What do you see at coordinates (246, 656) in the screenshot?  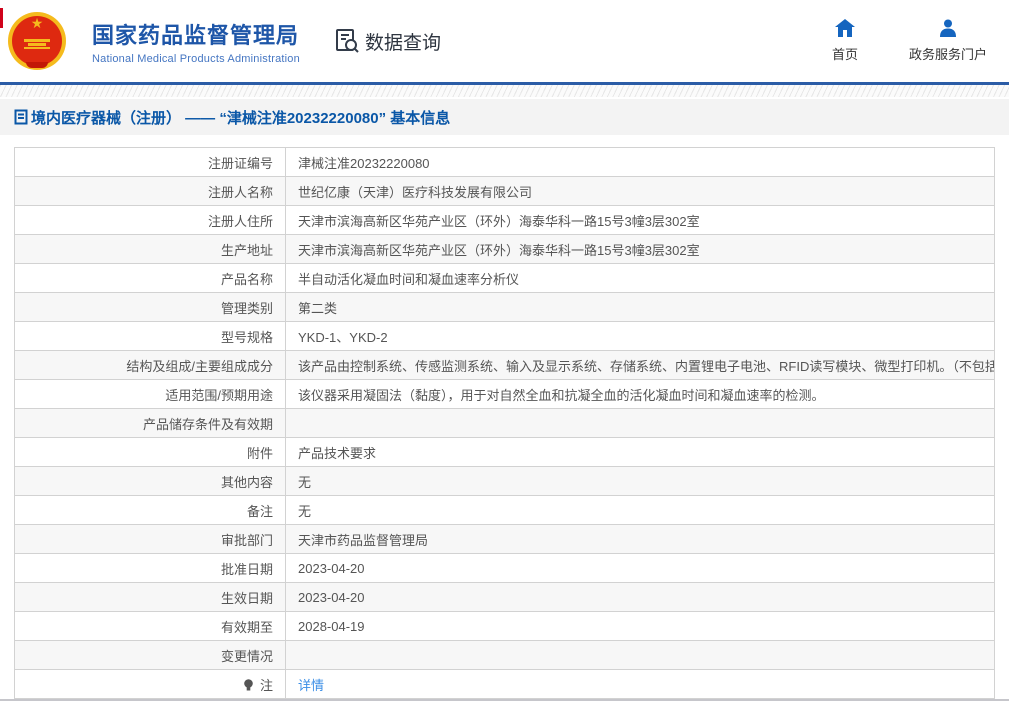 I see `row-label: 变更情况` at bounding box center [246, 656].